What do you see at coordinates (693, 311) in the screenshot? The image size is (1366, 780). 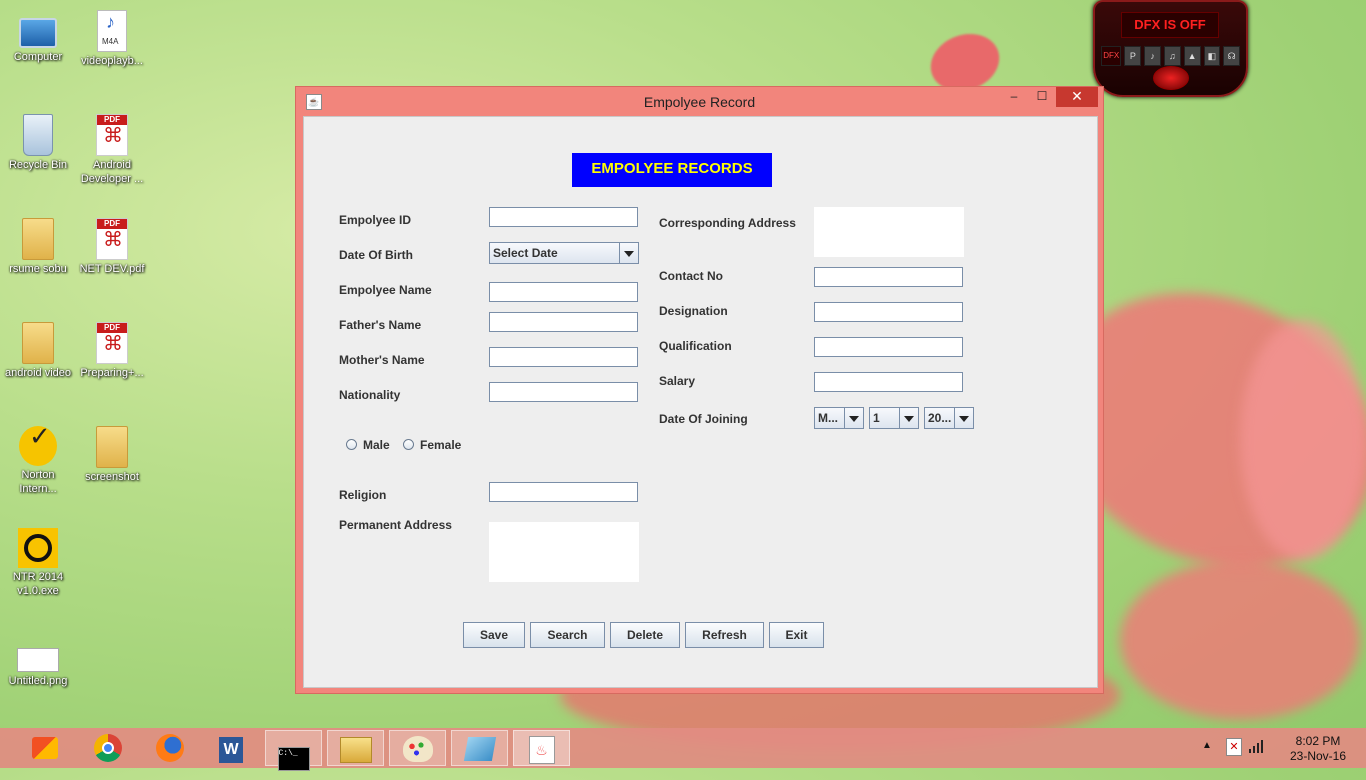 I see `designation-label: Designation` at bounding box center [693, 311].